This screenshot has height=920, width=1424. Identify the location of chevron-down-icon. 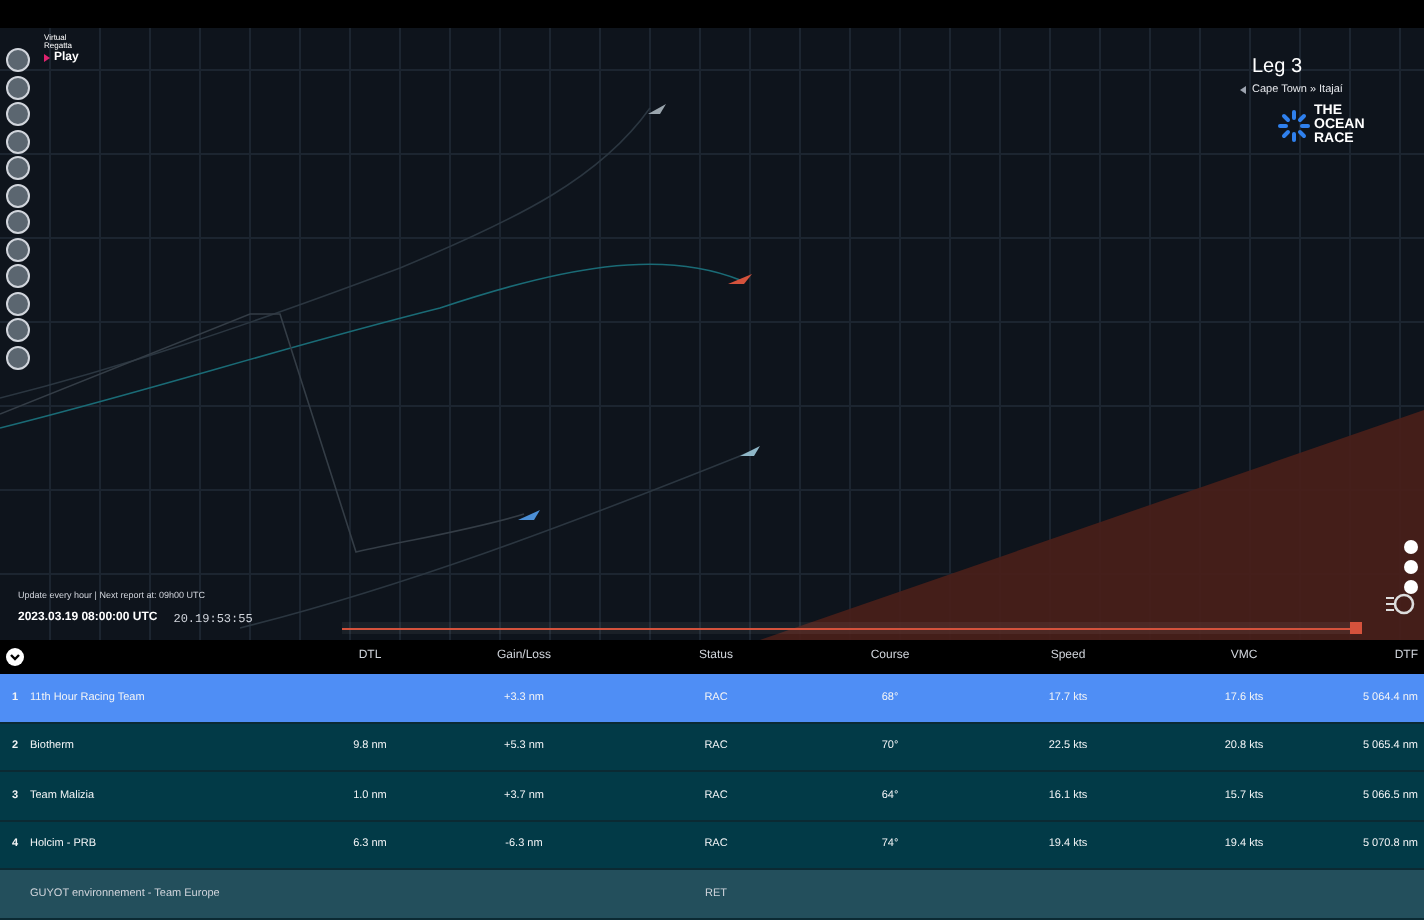
(15, 657).